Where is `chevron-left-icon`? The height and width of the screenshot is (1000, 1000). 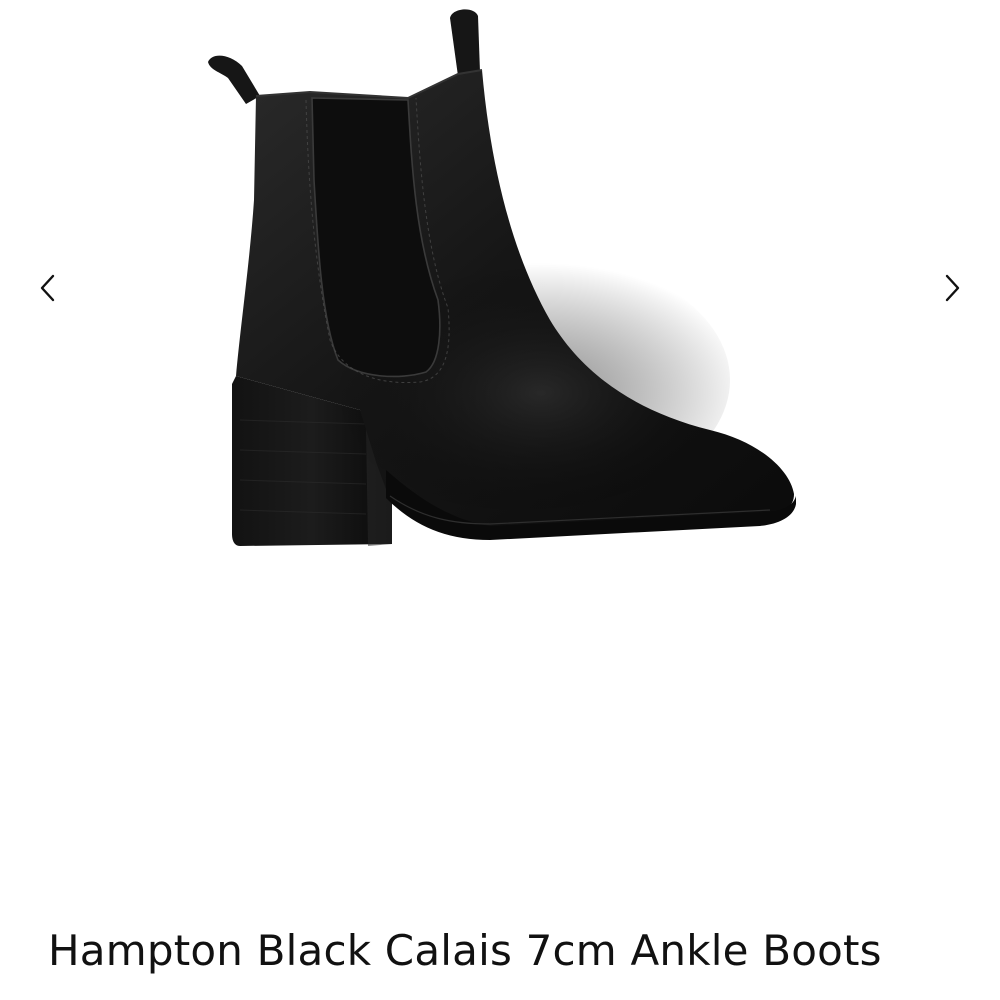
chevron-left-icon is located at coordinates (47, 288).